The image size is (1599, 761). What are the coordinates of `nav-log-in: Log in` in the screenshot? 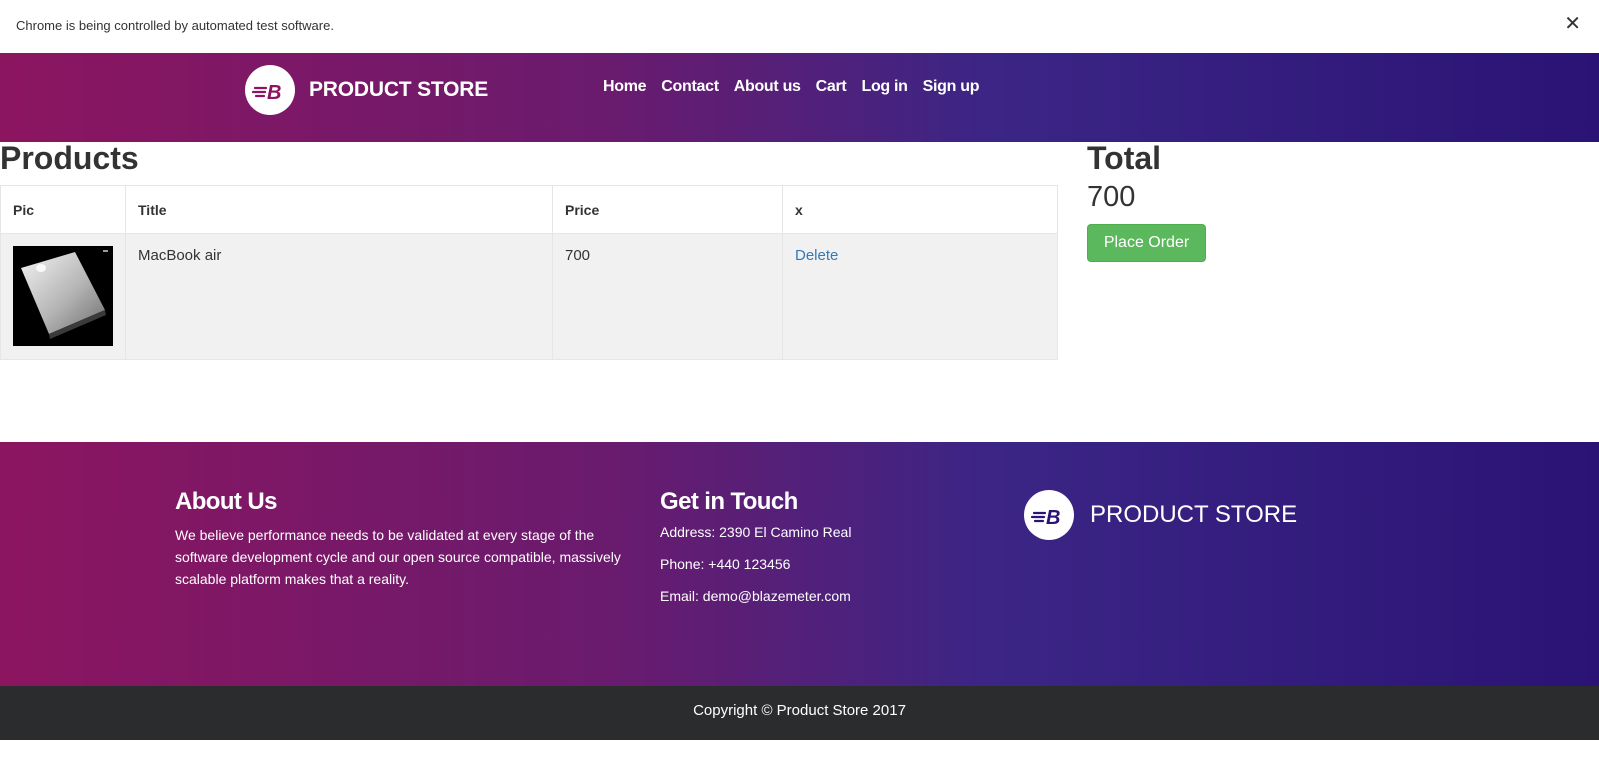 It's located at (884, 87).